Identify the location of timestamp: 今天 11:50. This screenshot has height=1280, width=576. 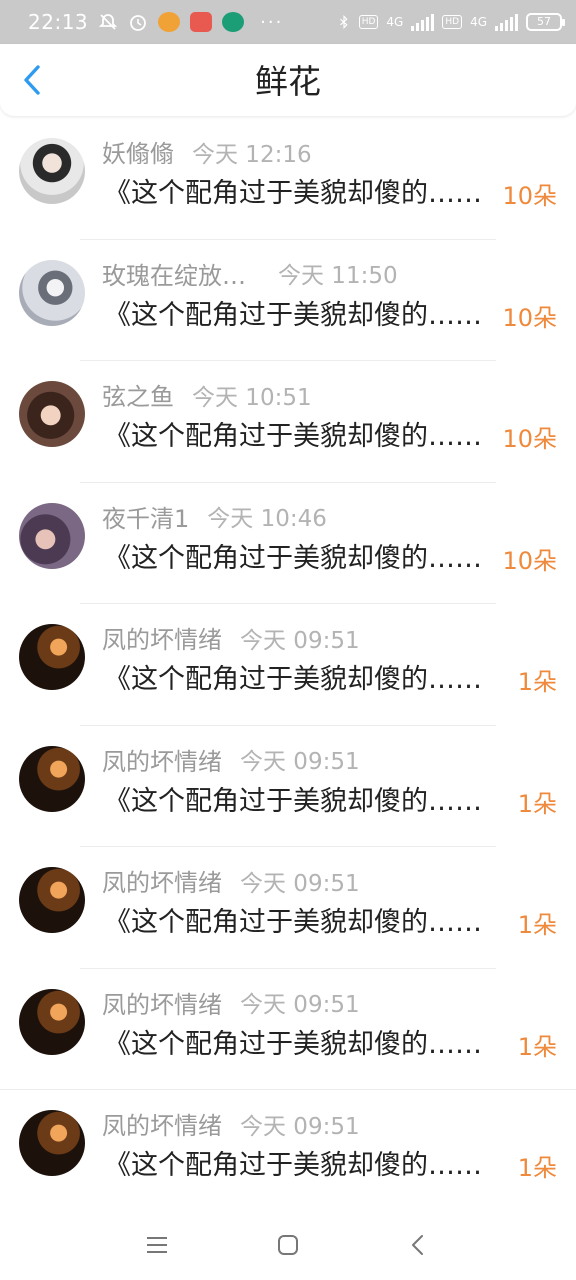
(338, 276).